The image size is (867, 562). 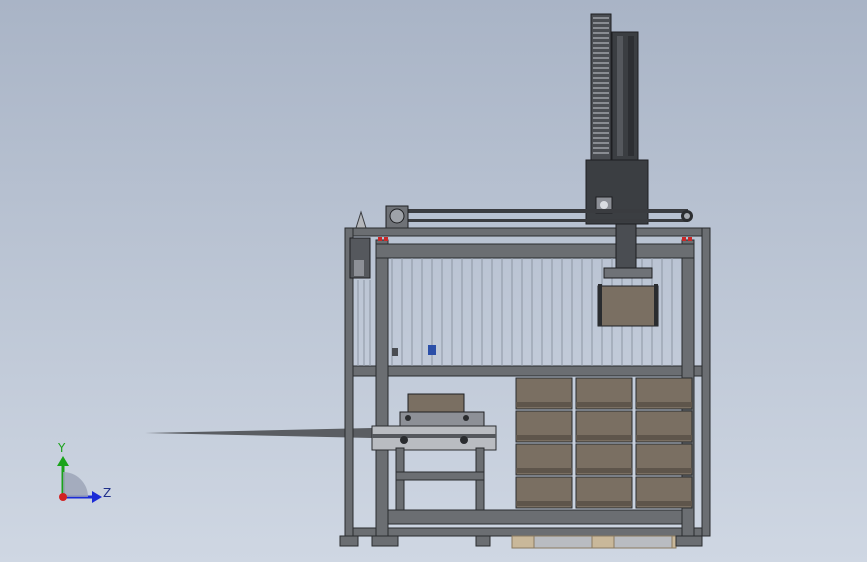 I want to click on vertical-column, so click(x=614, y=87).